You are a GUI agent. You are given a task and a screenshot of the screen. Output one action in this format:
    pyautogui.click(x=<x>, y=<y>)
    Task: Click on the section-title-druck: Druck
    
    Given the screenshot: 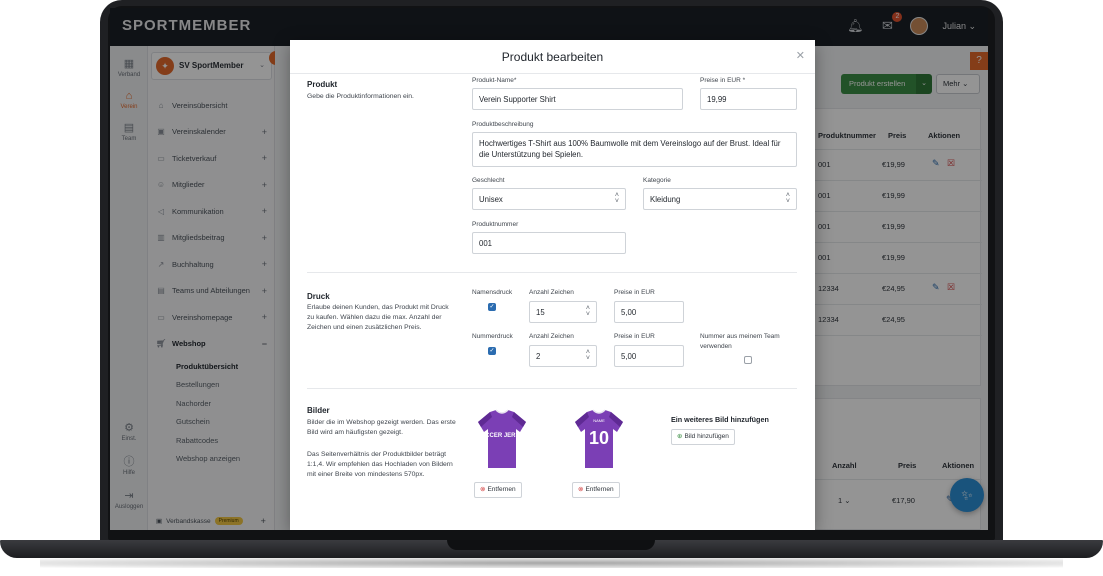 What is the action you would take?
    pyautogui.click(x=318, y=296)
    